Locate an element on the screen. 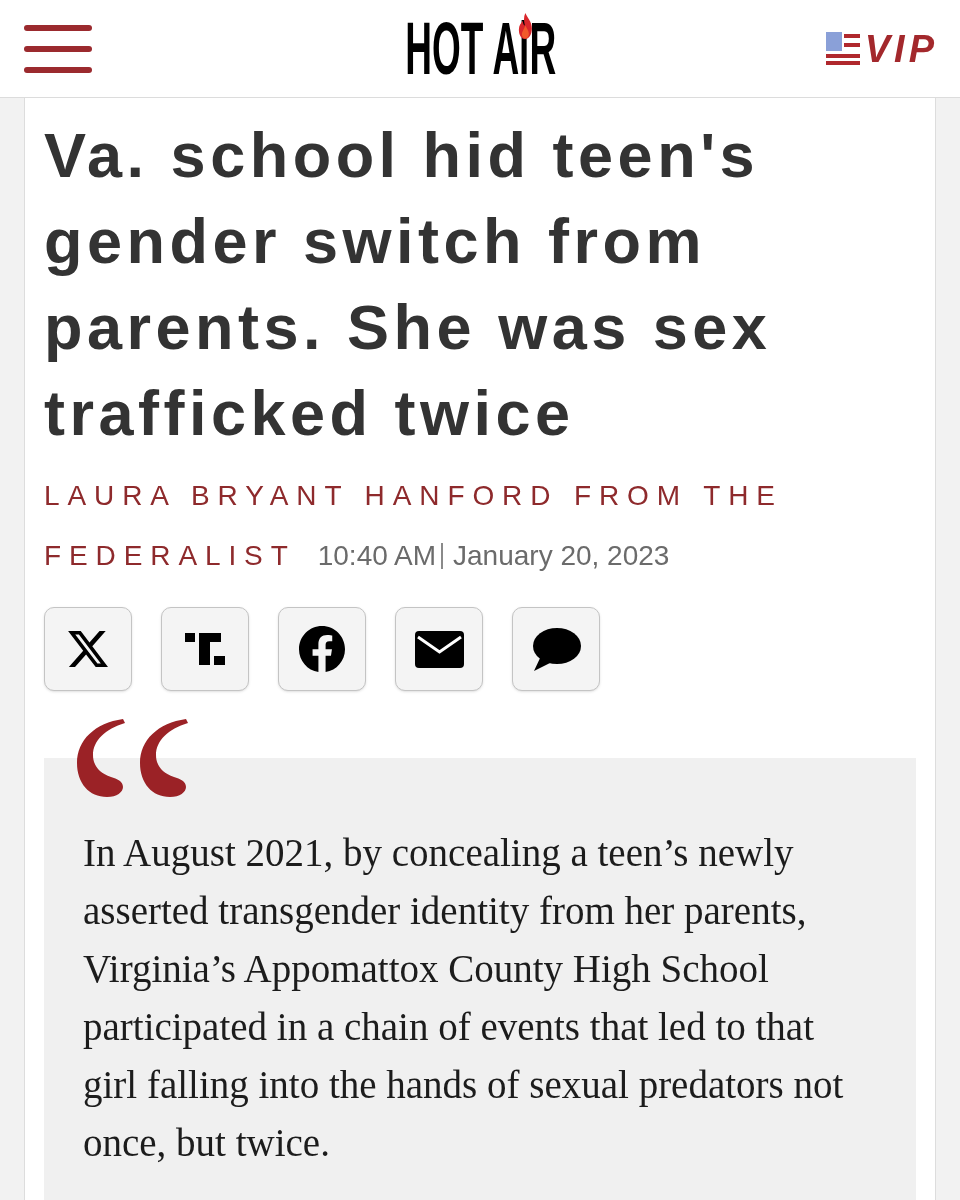 The image size is (960, 1200). speech-bubble-icon is located at coordinates (556, 649).